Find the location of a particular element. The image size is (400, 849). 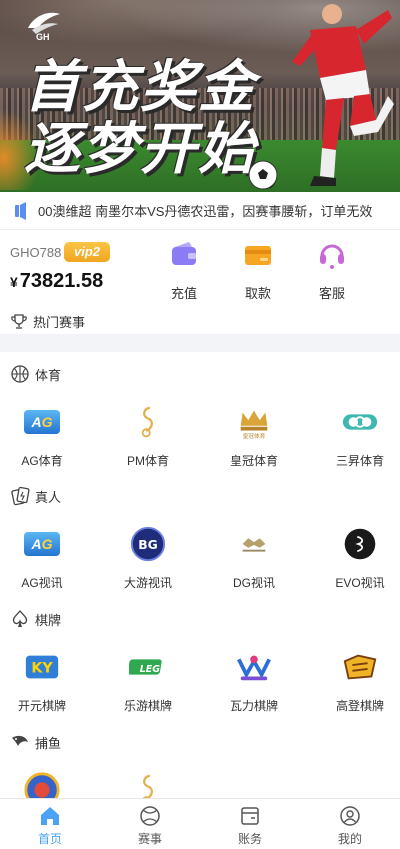

currency-symbol: ¥ is located at coordinates (14, 282).